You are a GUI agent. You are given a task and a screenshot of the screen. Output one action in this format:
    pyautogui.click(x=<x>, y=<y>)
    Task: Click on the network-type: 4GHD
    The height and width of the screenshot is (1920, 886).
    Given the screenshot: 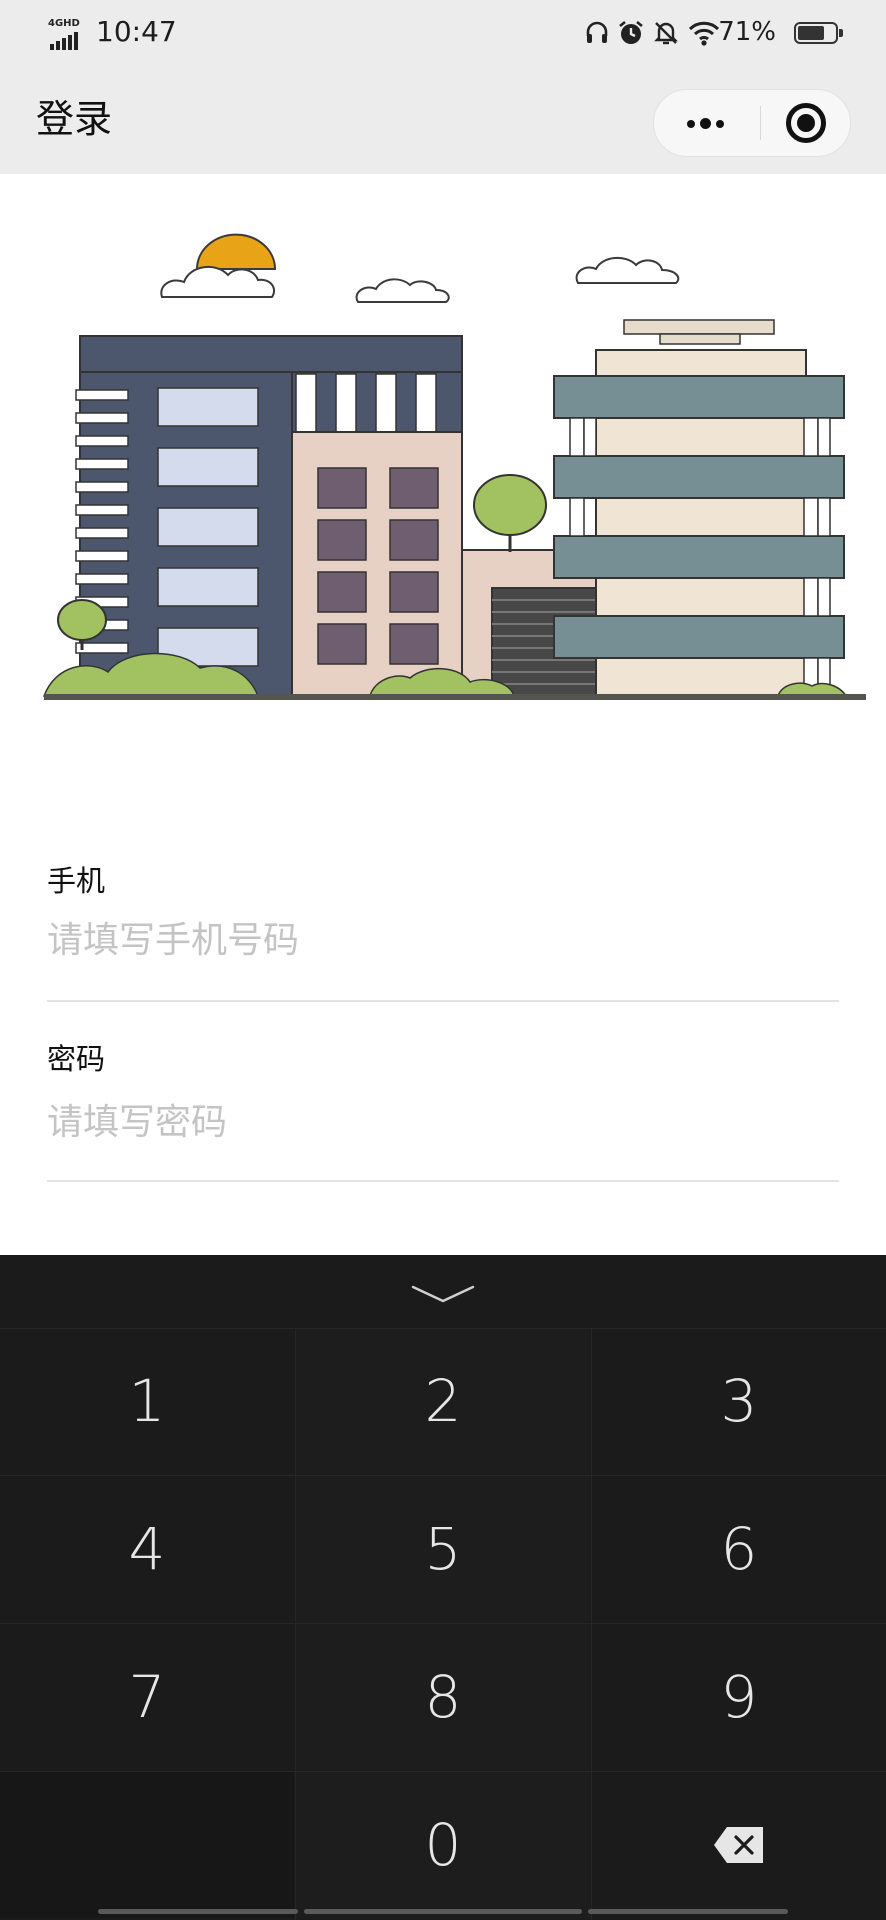 What is the action you would take?
    pyautogui.click(x=64, y=23)
    